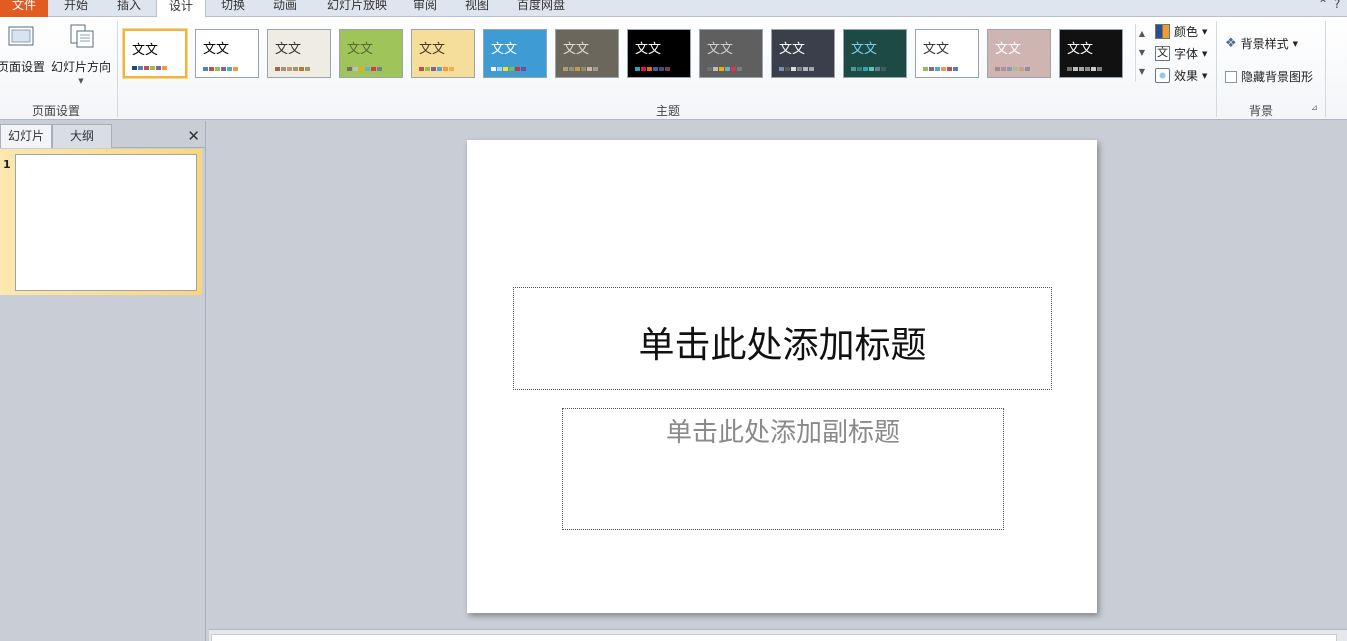 The width and height of the screenshot is (1347, 641). I want to click on background-styles-button: ❖ 背景样式 ▼, so click(1261, 43).